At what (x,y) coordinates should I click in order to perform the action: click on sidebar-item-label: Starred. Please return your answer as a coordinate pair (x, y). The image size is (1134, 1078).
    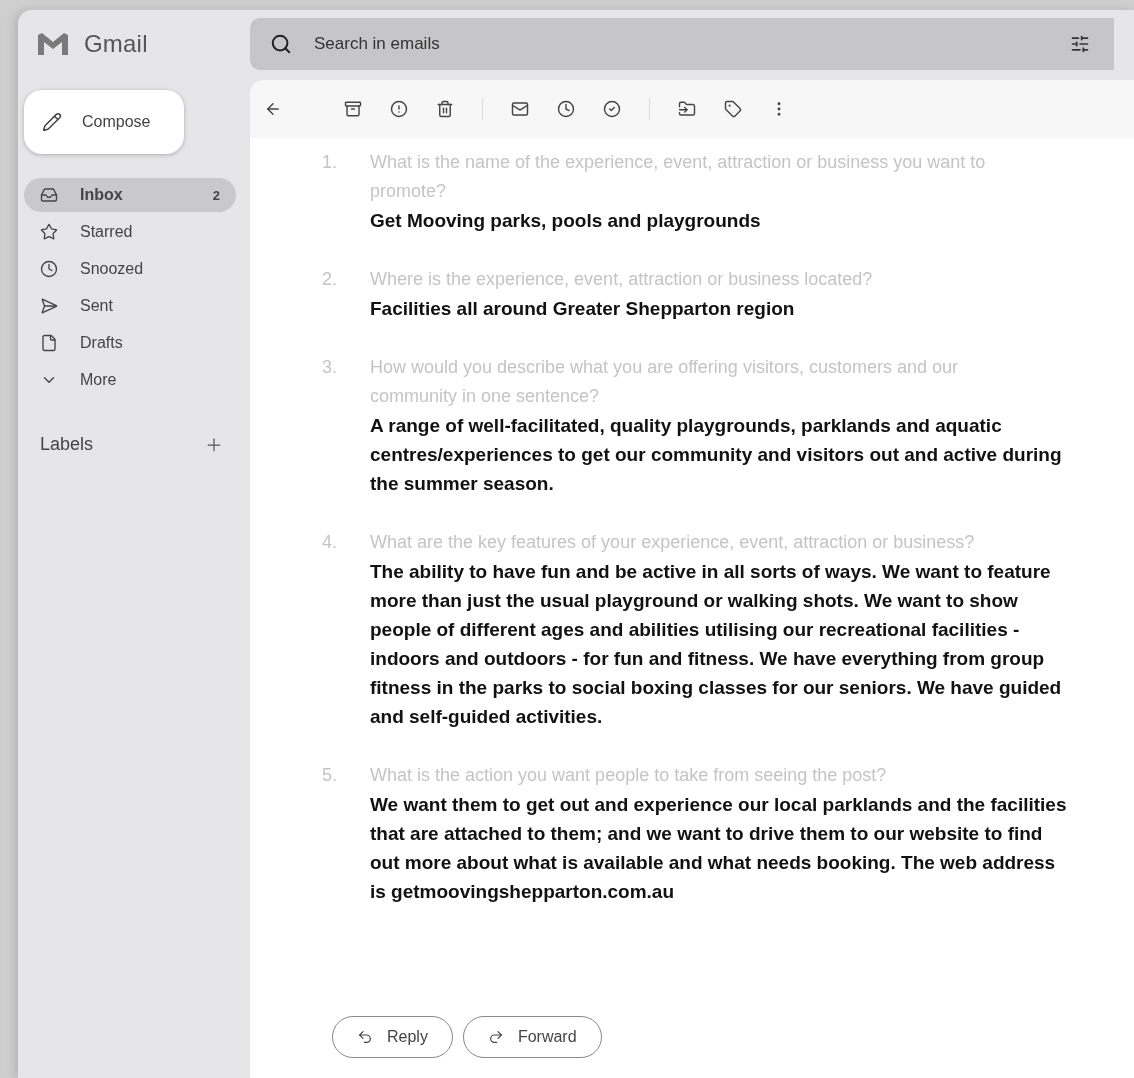
    Looking at the image, I should click on (107, 232).